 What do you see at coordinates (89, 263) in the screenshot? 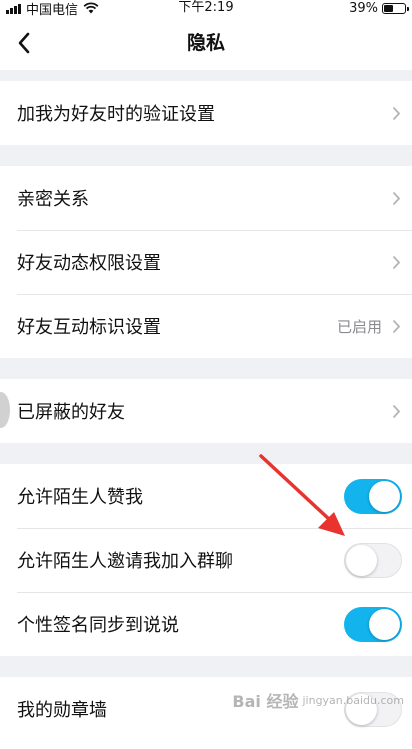
I see `row-label: 好友动态权限设置` at bounding box center [89, 263].